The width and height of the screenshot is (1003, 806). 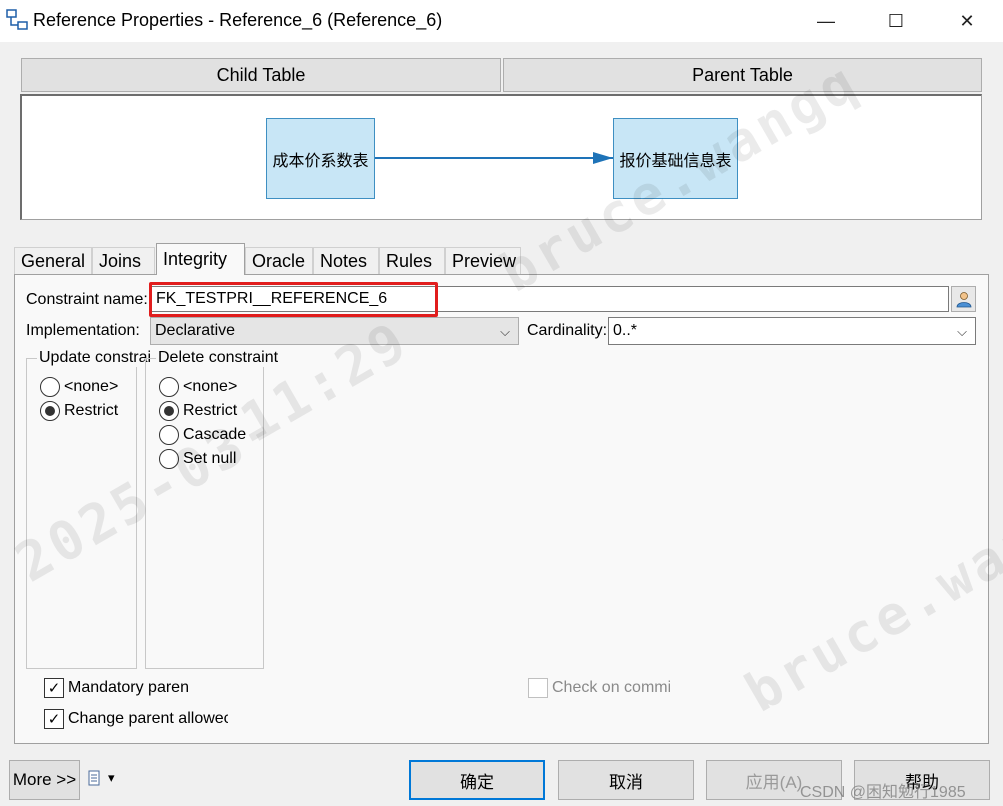 What do you see at coordinates (320, 158) in the screenshot?
I see `child-table-box: 成本价系数表` at bounding box center [320, 158].